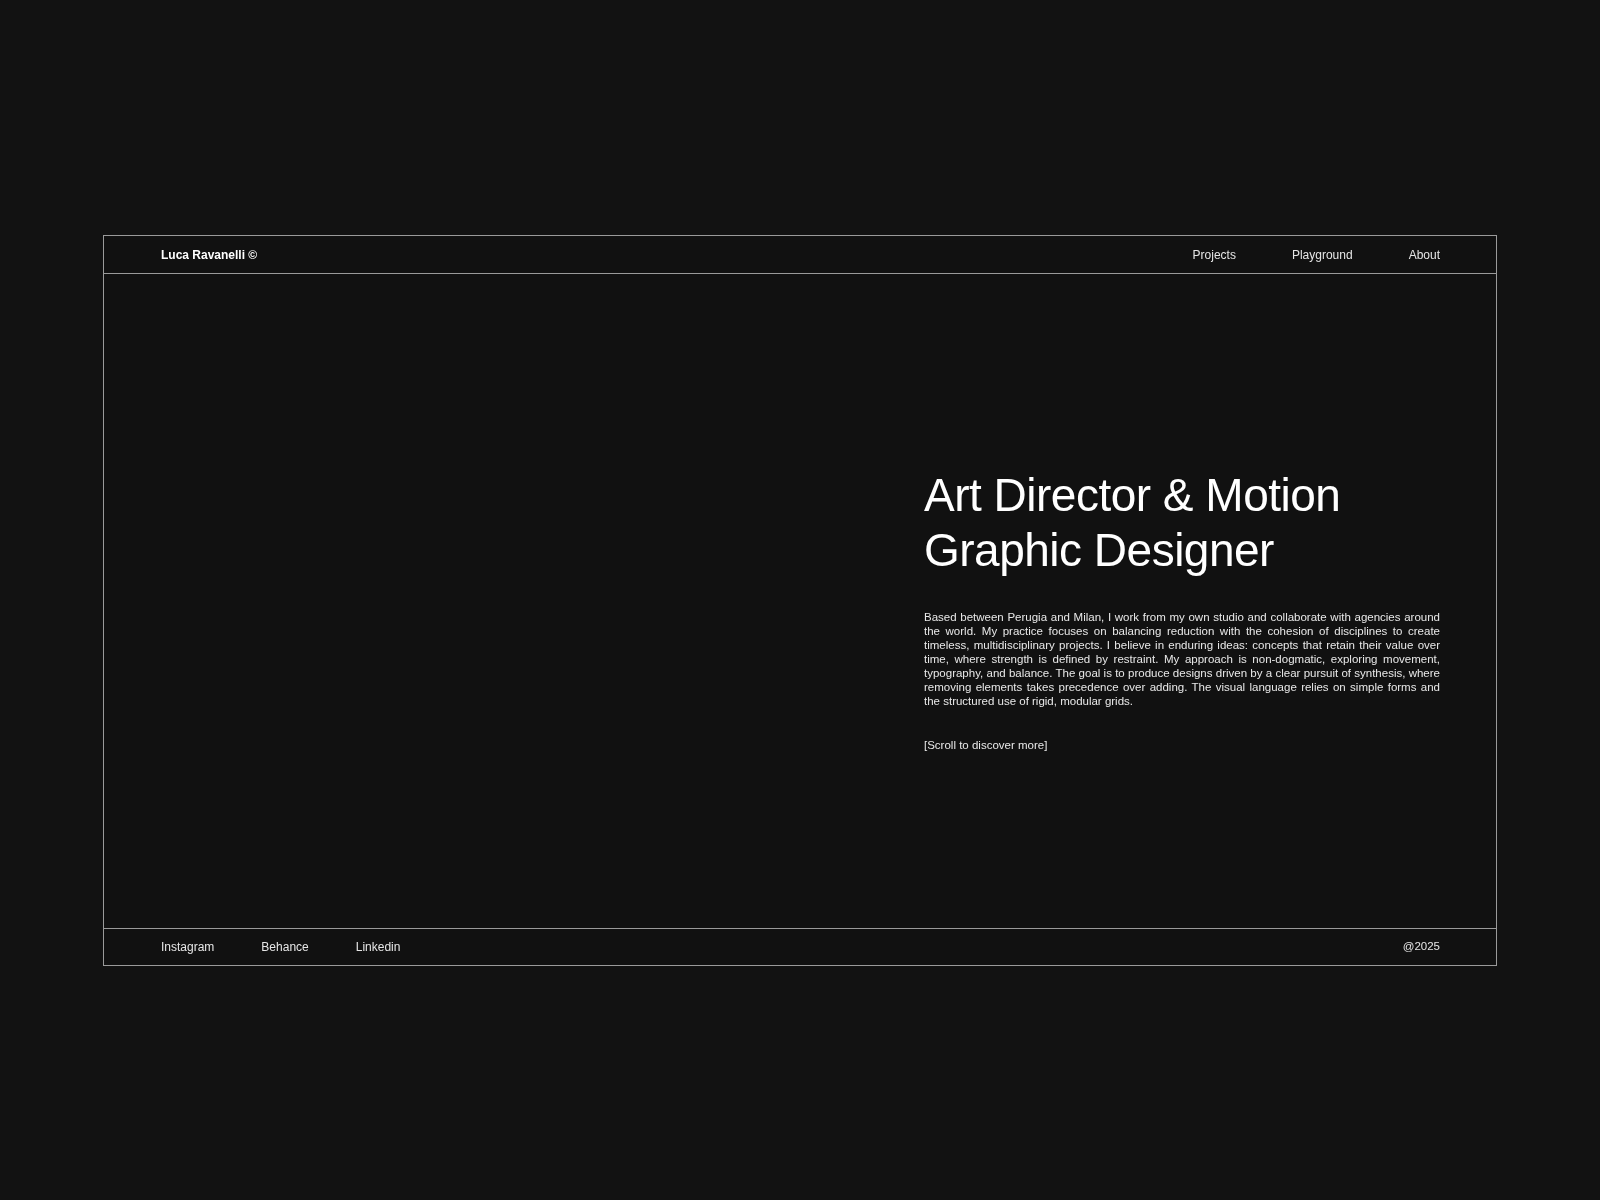 This screenshot has height=1200, width=1600. Describe the element at coordinates (209, 254) in the screenshot. I see `brand-name: Luca Ravanelli ©` at that location.